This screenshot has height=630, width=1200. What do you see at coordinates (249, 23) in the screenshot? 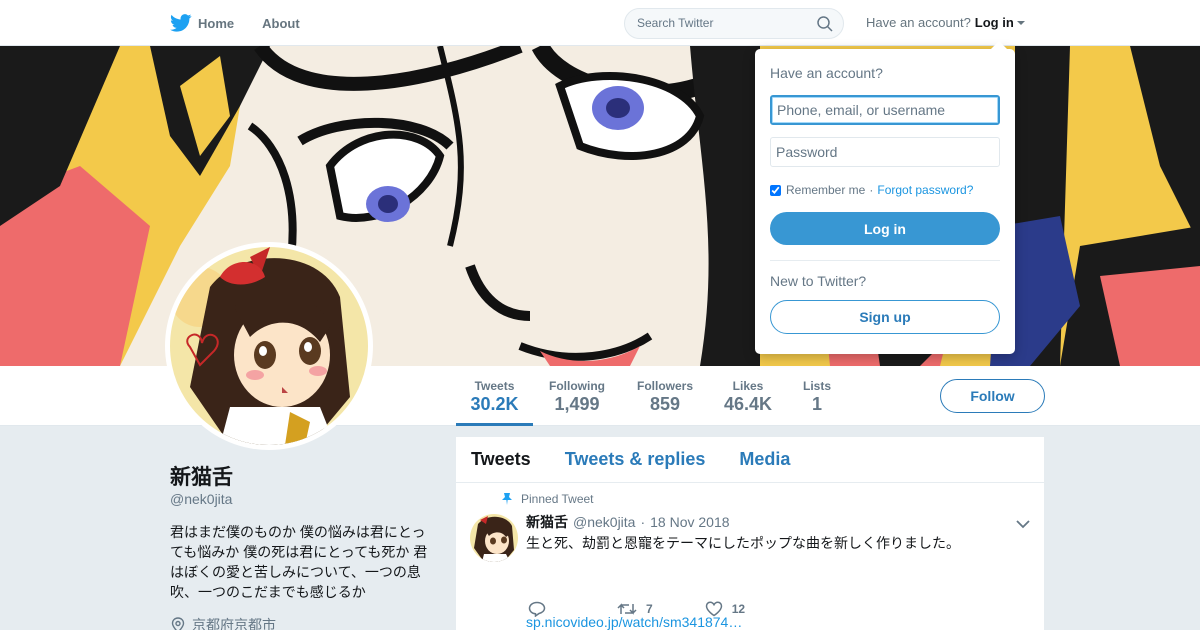
I see `nav-left: Home About` at bounding box center [249, 23].